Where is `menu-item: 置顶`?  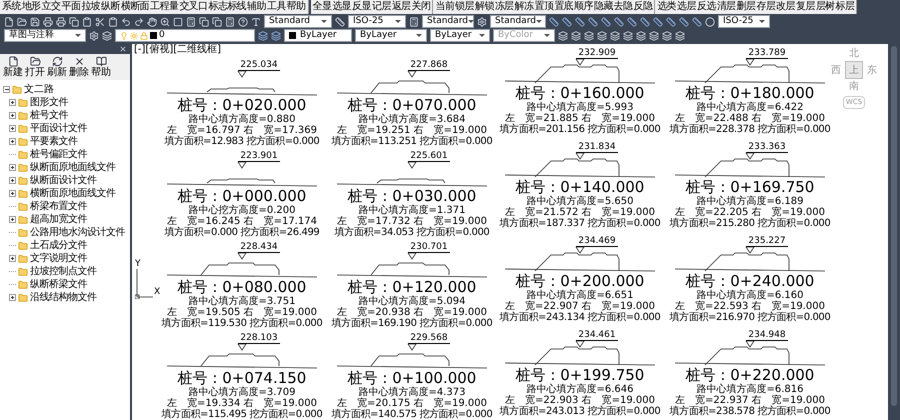
menu-item: 置顶 is located at coordinates (544, 7).